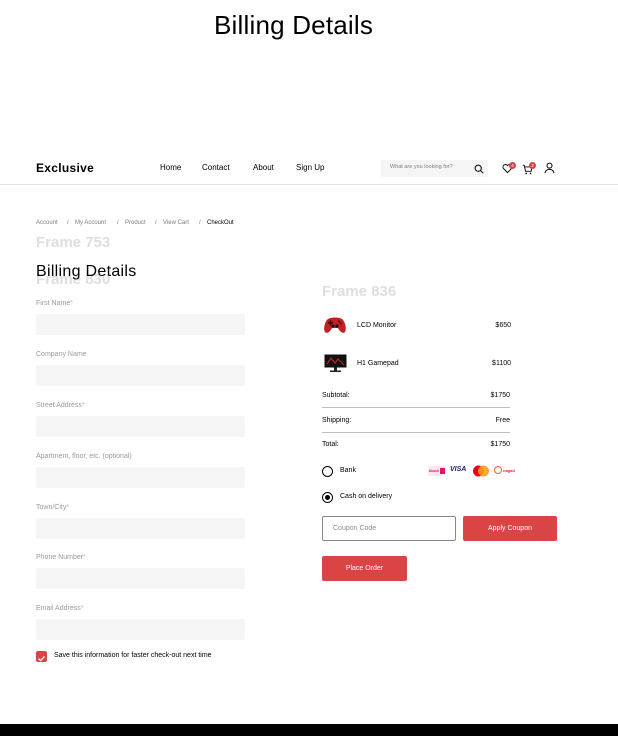 This screenshot has height=736, width=618. Describe the element at coordinates (61, 354) in the screenshot. I see `company-name-label: Company Name` at that location.